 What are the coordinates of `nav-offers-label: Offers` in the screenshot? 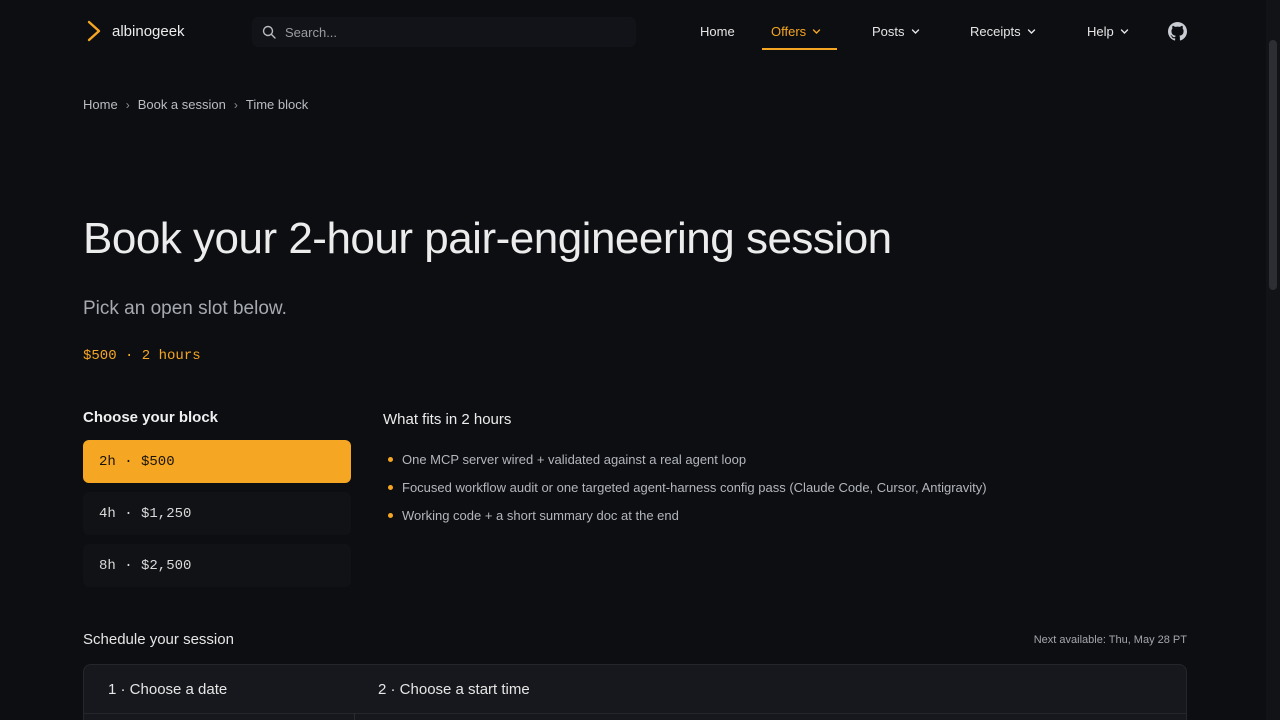 It's located at (789, 31).